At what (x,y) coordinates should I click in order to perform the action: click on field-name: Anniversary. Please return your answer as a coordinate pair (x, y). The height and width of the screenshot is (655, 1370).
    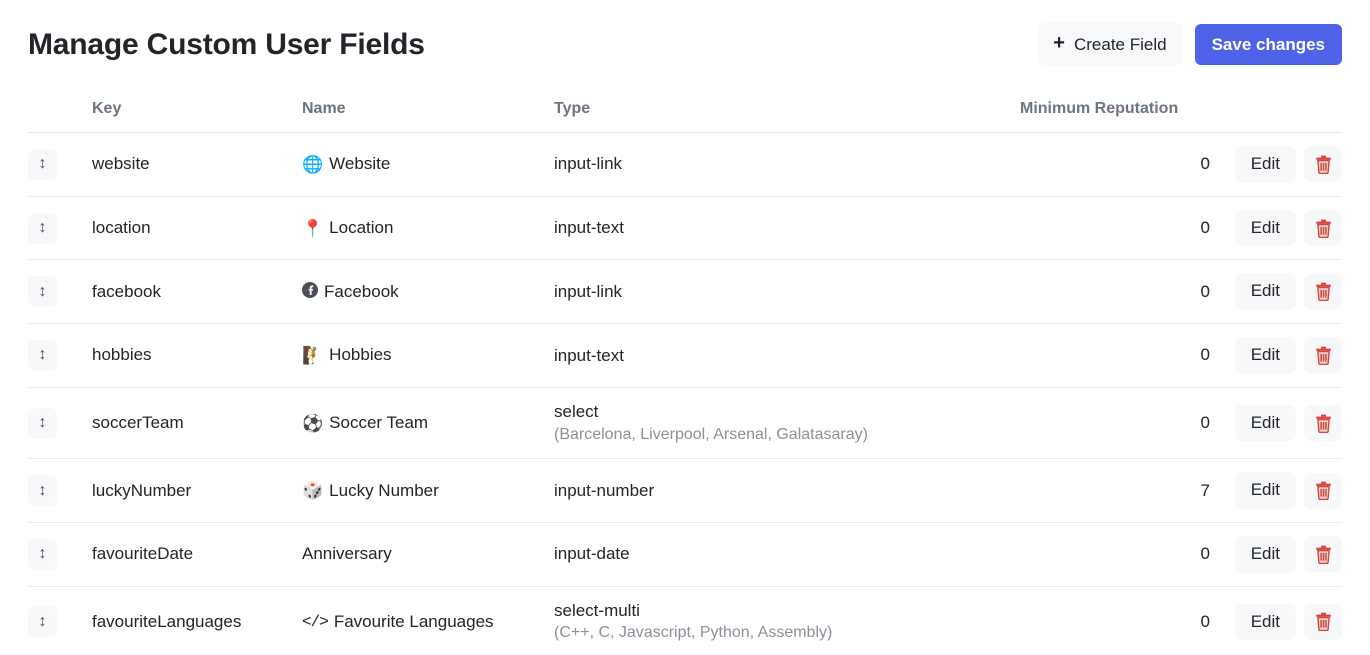
    Looking at the image, I should click on (347, 554).